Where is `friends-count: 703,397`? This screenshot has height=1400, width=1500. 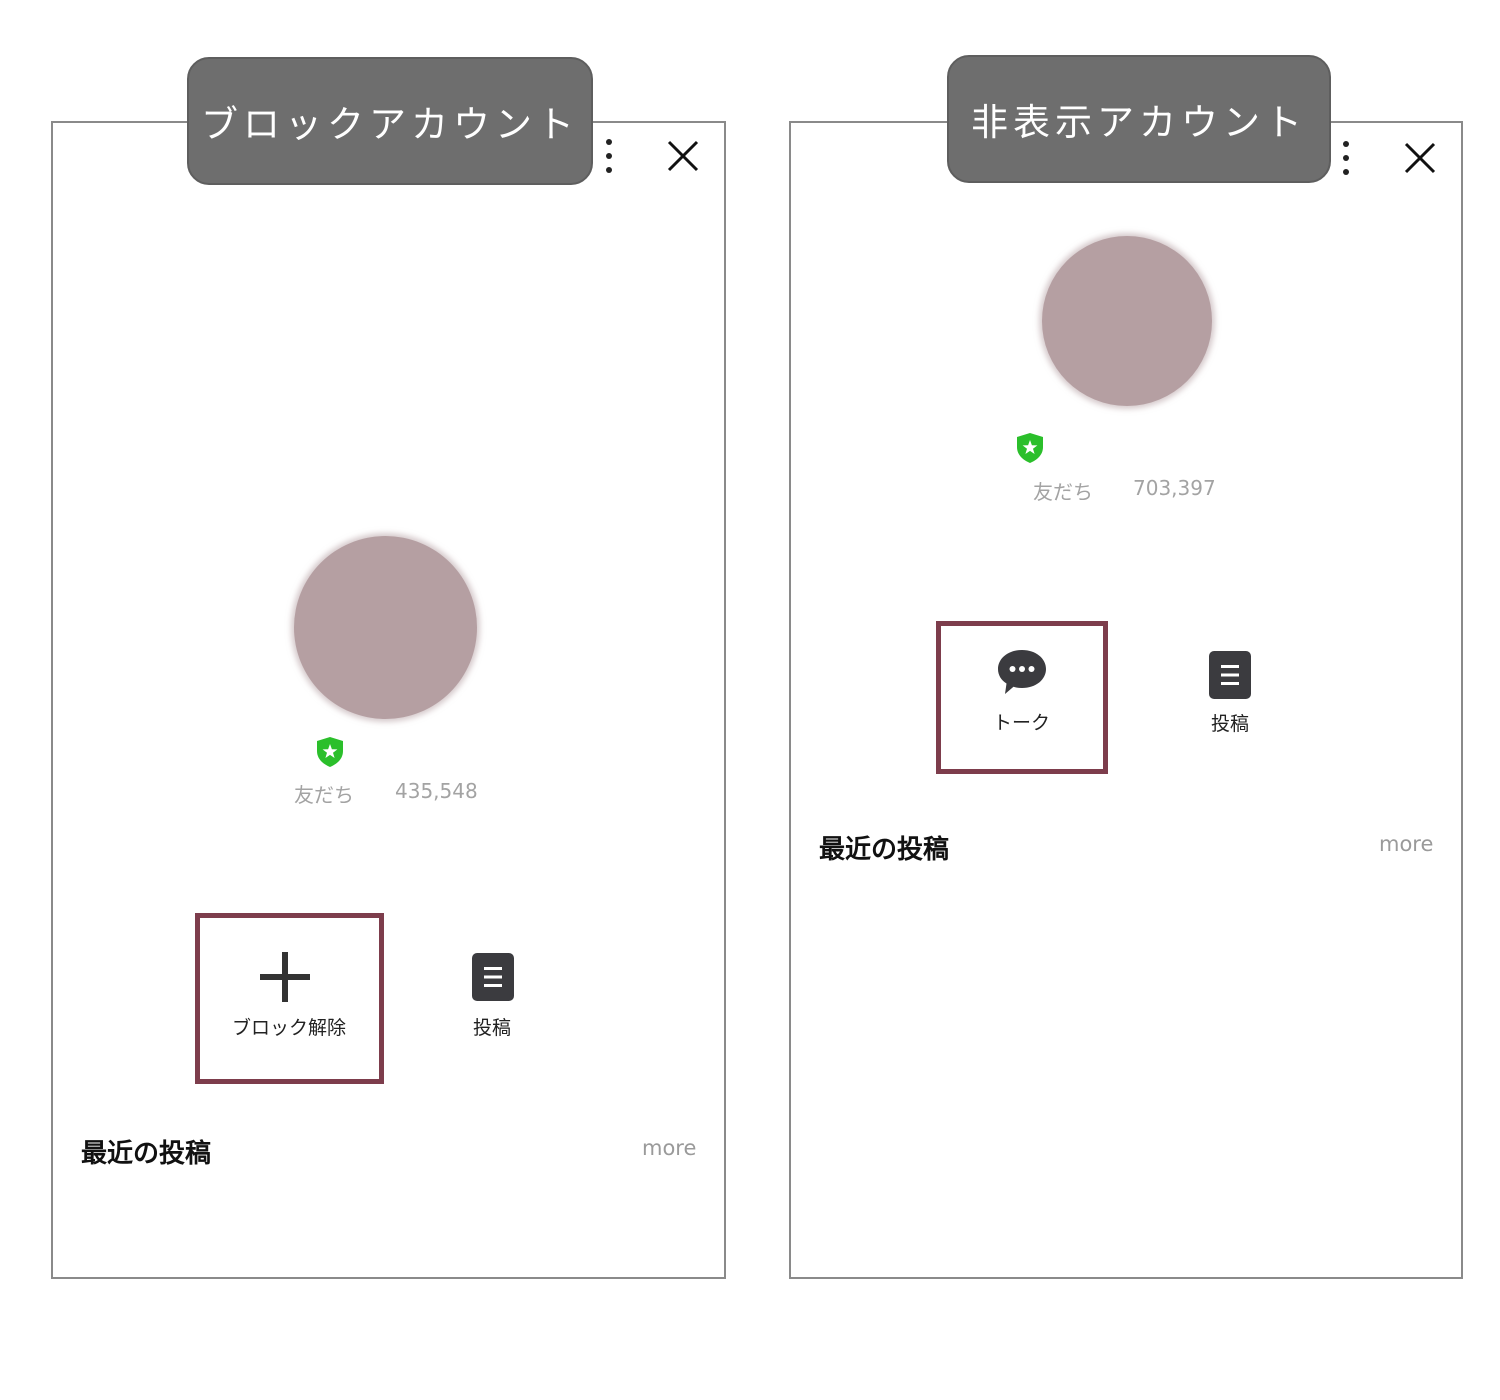
friends-count: 703,397 is located at coordinates (1174, 488).